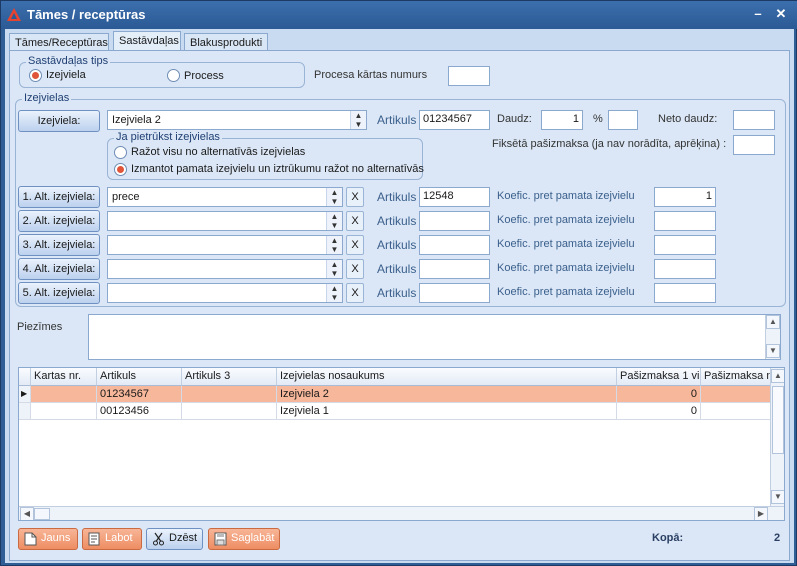 This screenshot has height=566, width=797. What do you see at coordinates (758, 14) in the screenshot?
I see `minimize-button: –` at bounding box center [758, 14].